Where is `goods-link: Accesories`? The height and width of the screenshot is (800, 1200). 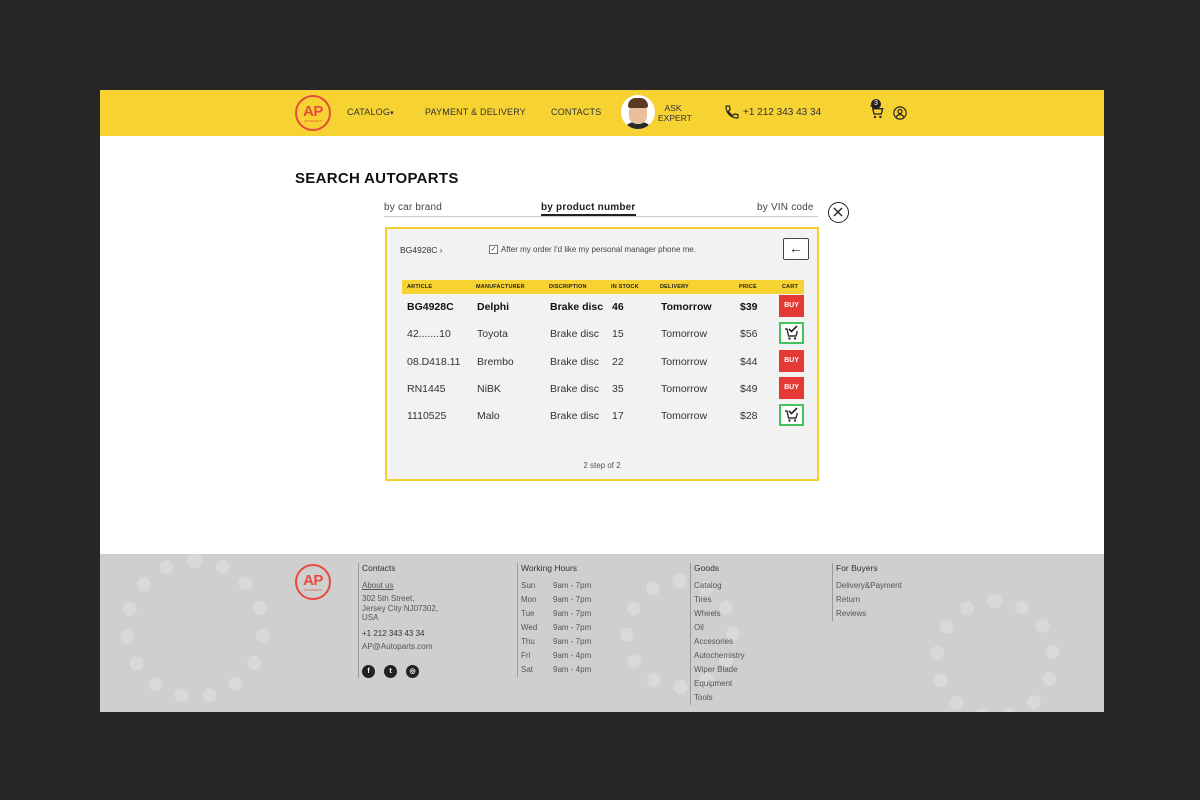 goods-link: Accesories is located at coordinates (719, 642).